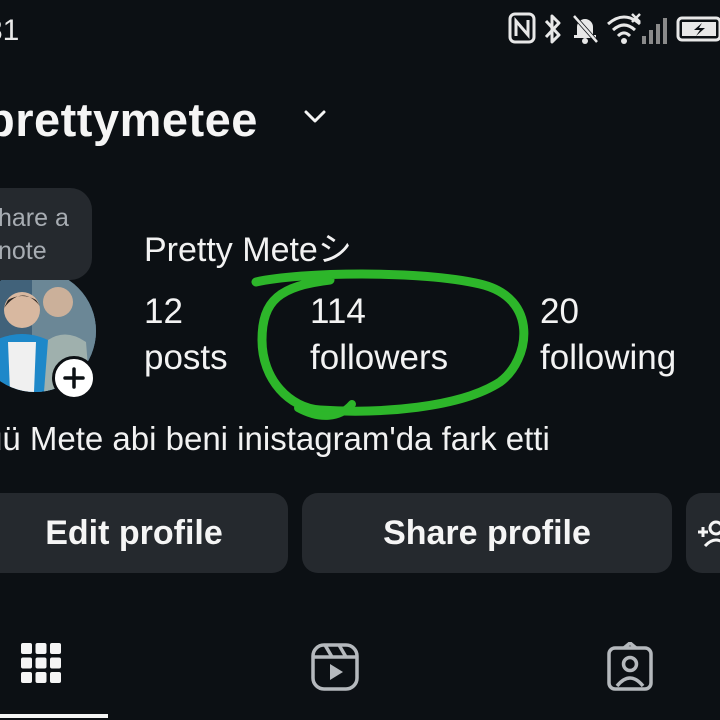 The image size is (720, 720). I want to click on edit-profile-label: Edit profile, so click(134, 532).